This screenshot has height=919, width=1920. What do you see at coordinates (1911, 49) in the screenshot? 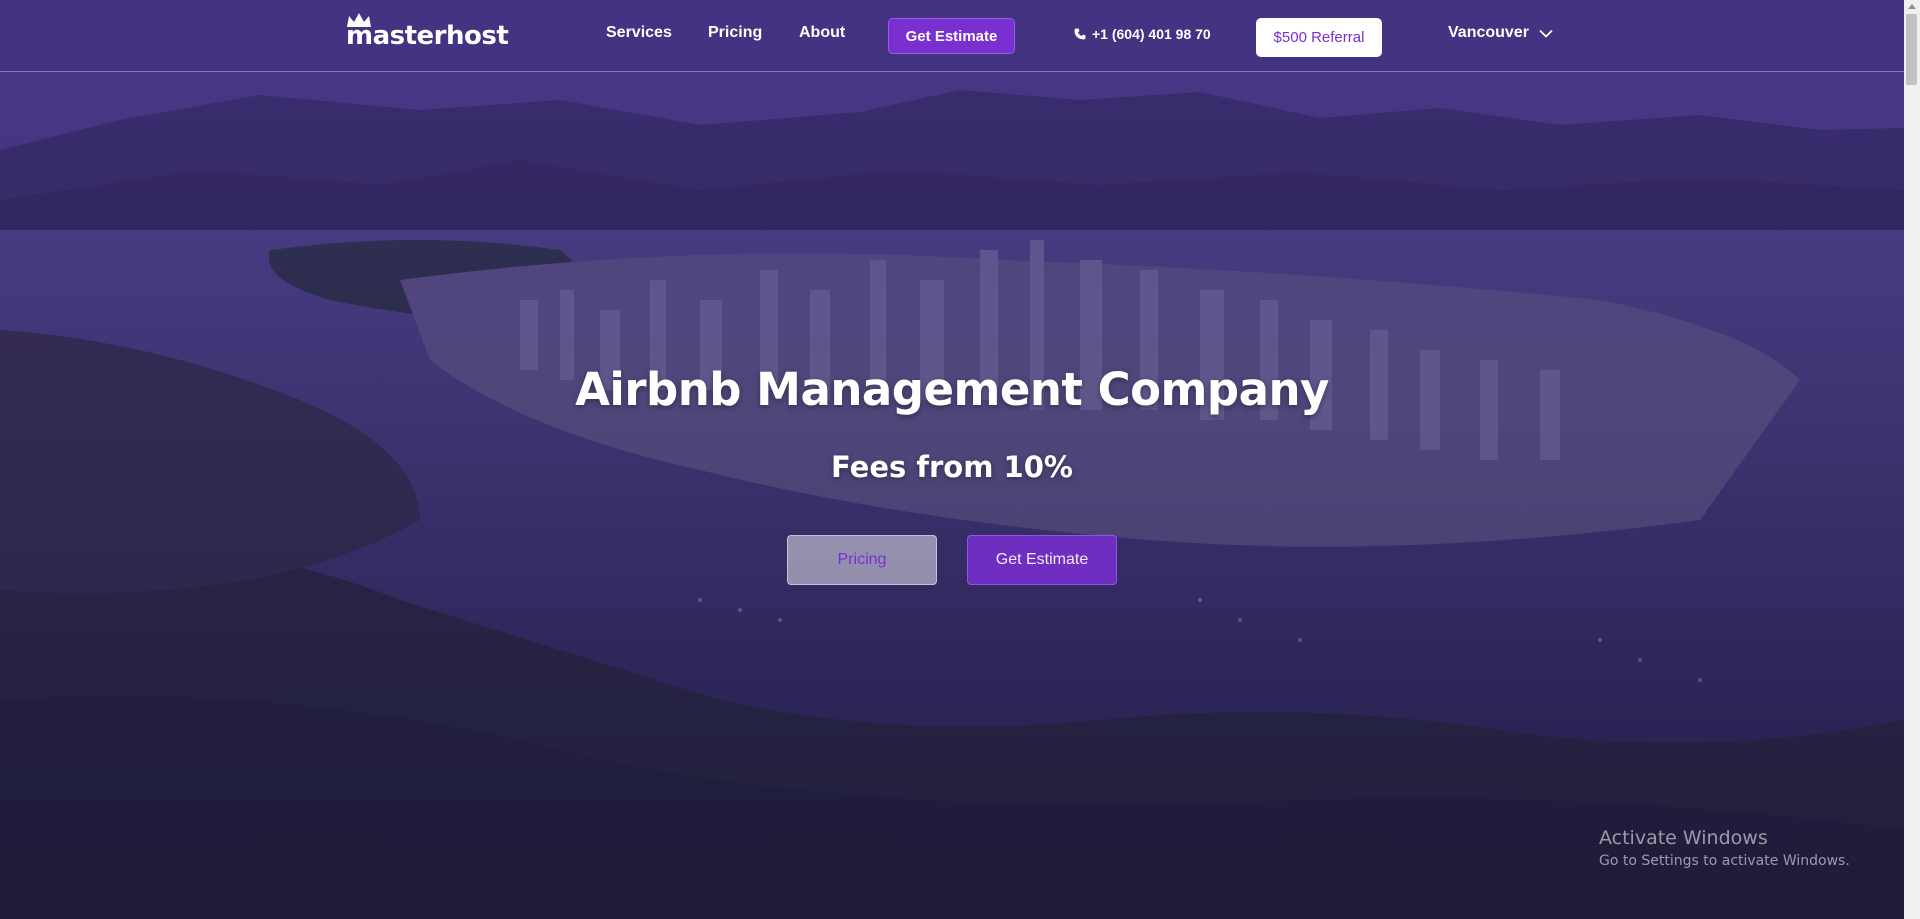
I see `scrollbar-thumb` at bounding box center [1911, 49].